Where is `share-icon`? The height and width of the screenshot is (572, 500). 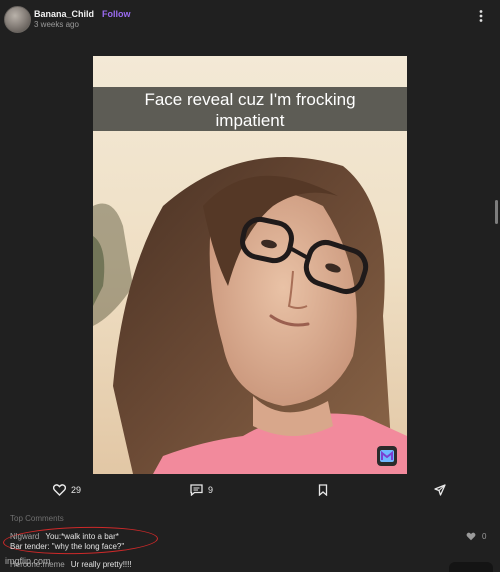
share-icon is located at coordinates (440, 490).